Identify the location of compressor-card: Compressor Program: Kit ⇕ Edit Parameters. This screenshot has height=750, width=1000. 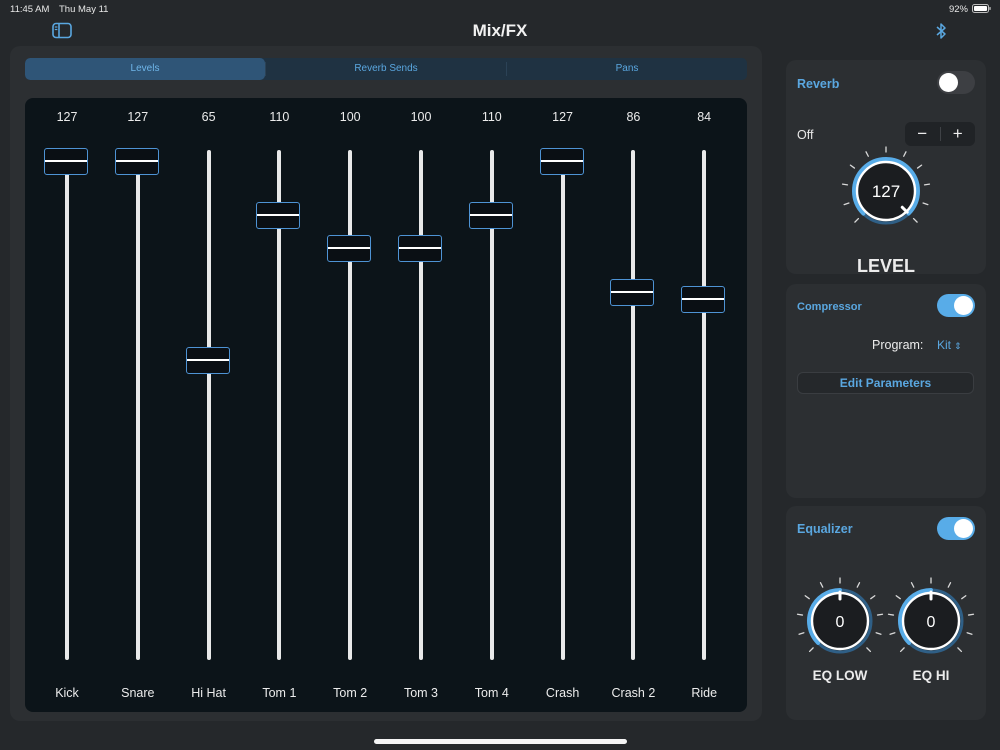
(886, 391).